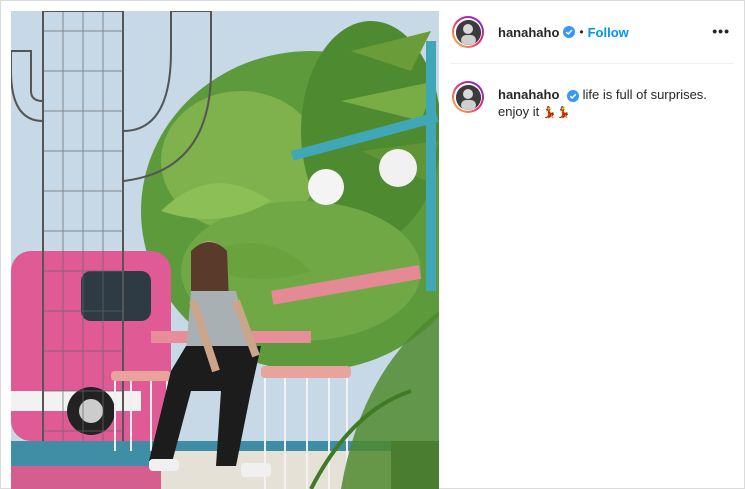  I want to click on post-header: hanahaho • Follow, so click(592, 32).